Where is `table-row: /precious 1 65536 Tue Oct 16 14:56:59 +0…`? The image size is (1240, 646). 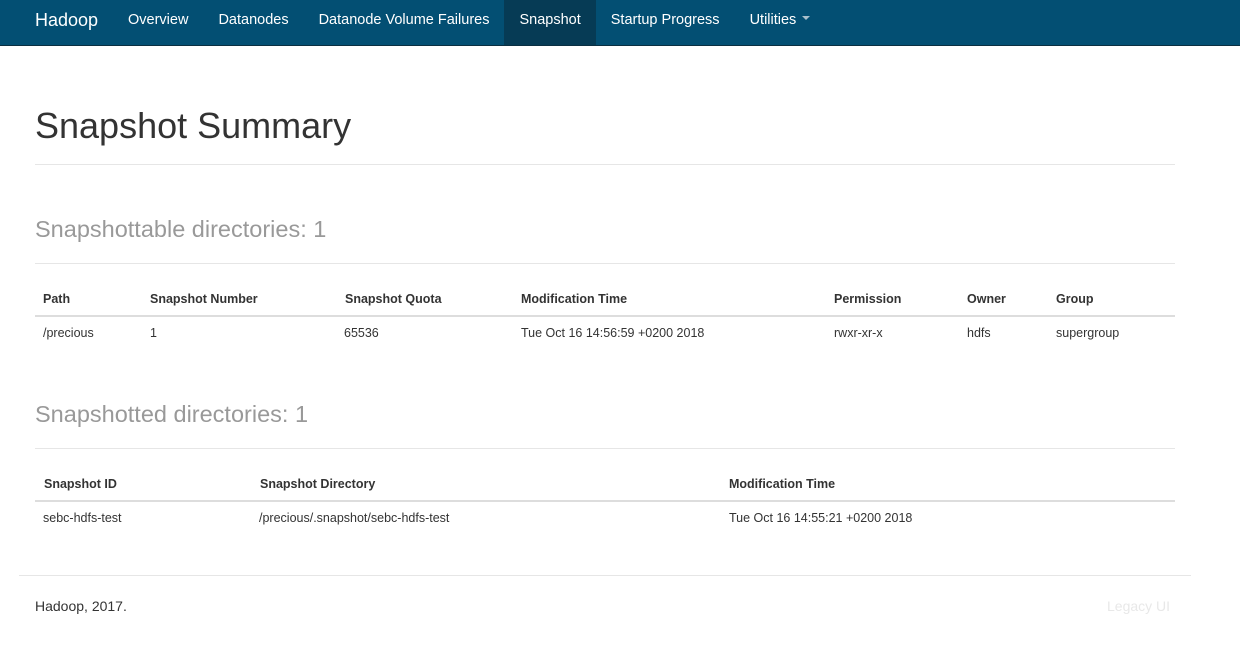
table-row: /precious 1 65536 Tue Oct 16 14:56:59 +0… is located at coordinates (605, 333).